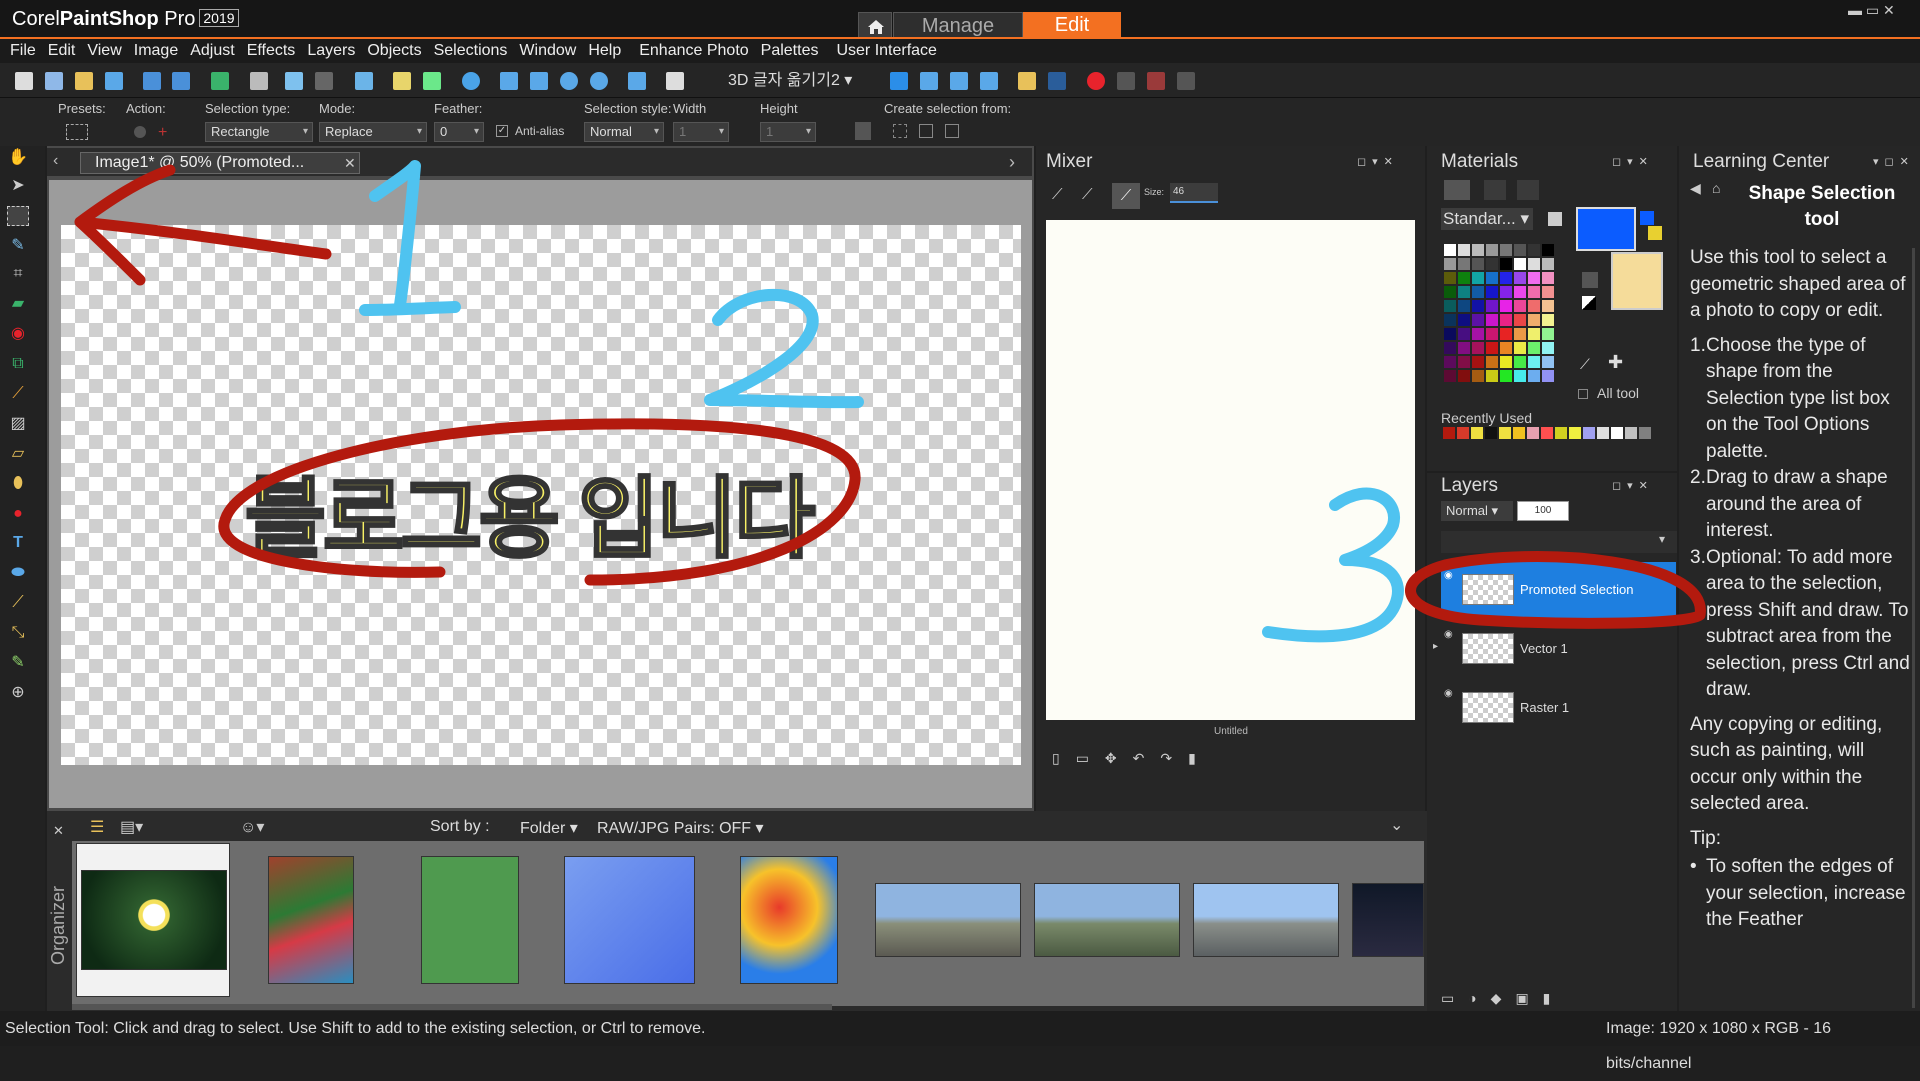 The height and width of the screenshot is (1081, 1920). What do you see at coordinates (55, 161) in the screenshot?
I see `tab-scroll-left-icon: ‹` at bounding box center [55, 161].